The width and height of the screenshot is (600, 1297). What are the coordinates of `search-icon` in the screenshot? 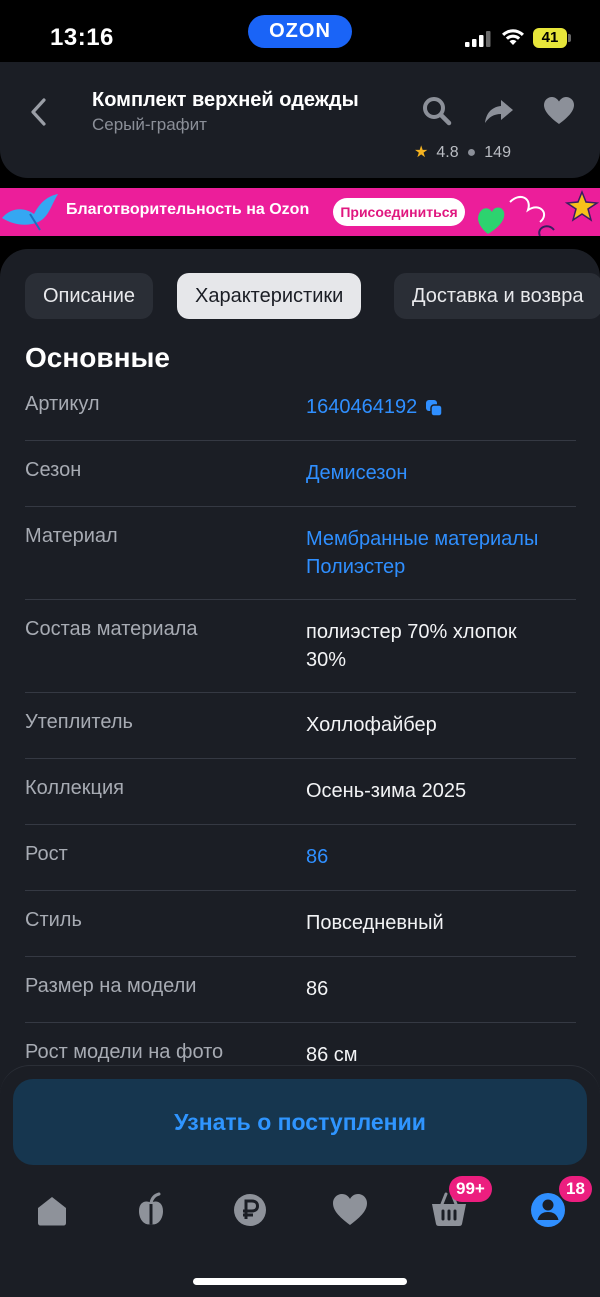 It's located at (437, 111).